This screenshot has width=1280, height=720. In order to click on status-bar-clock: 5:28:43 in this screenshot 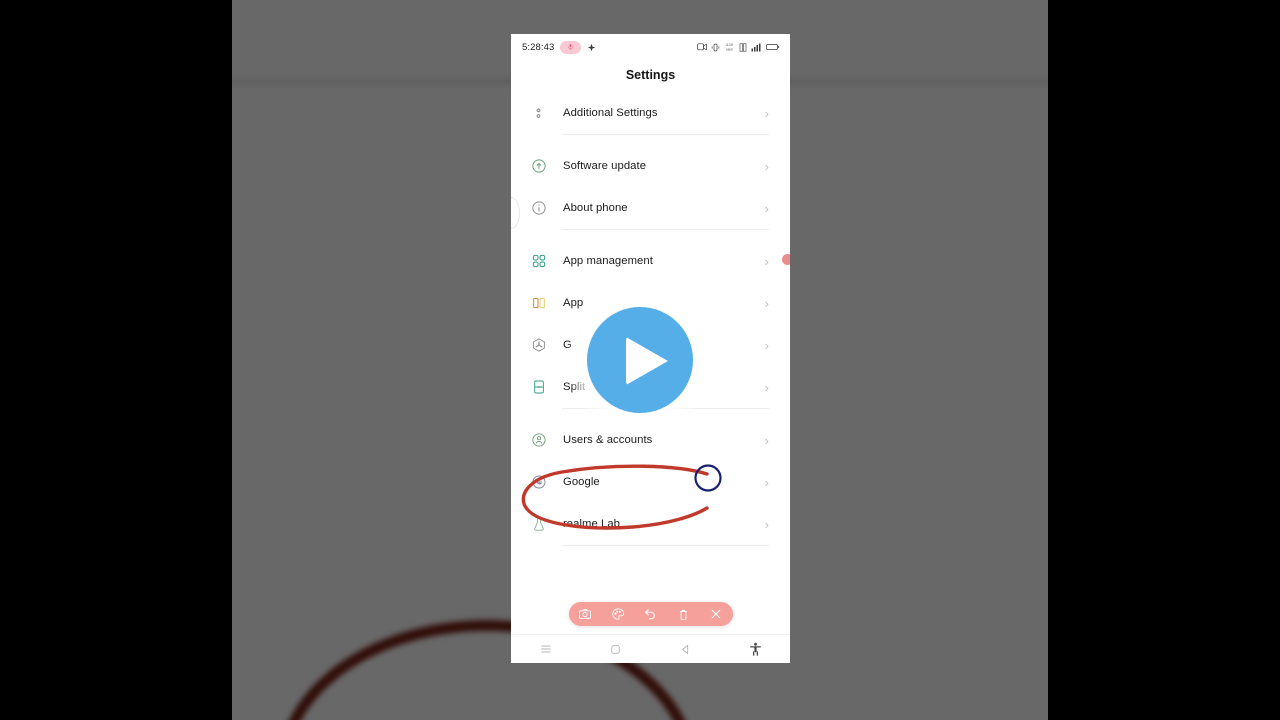, I will do `click(538, 47)`.